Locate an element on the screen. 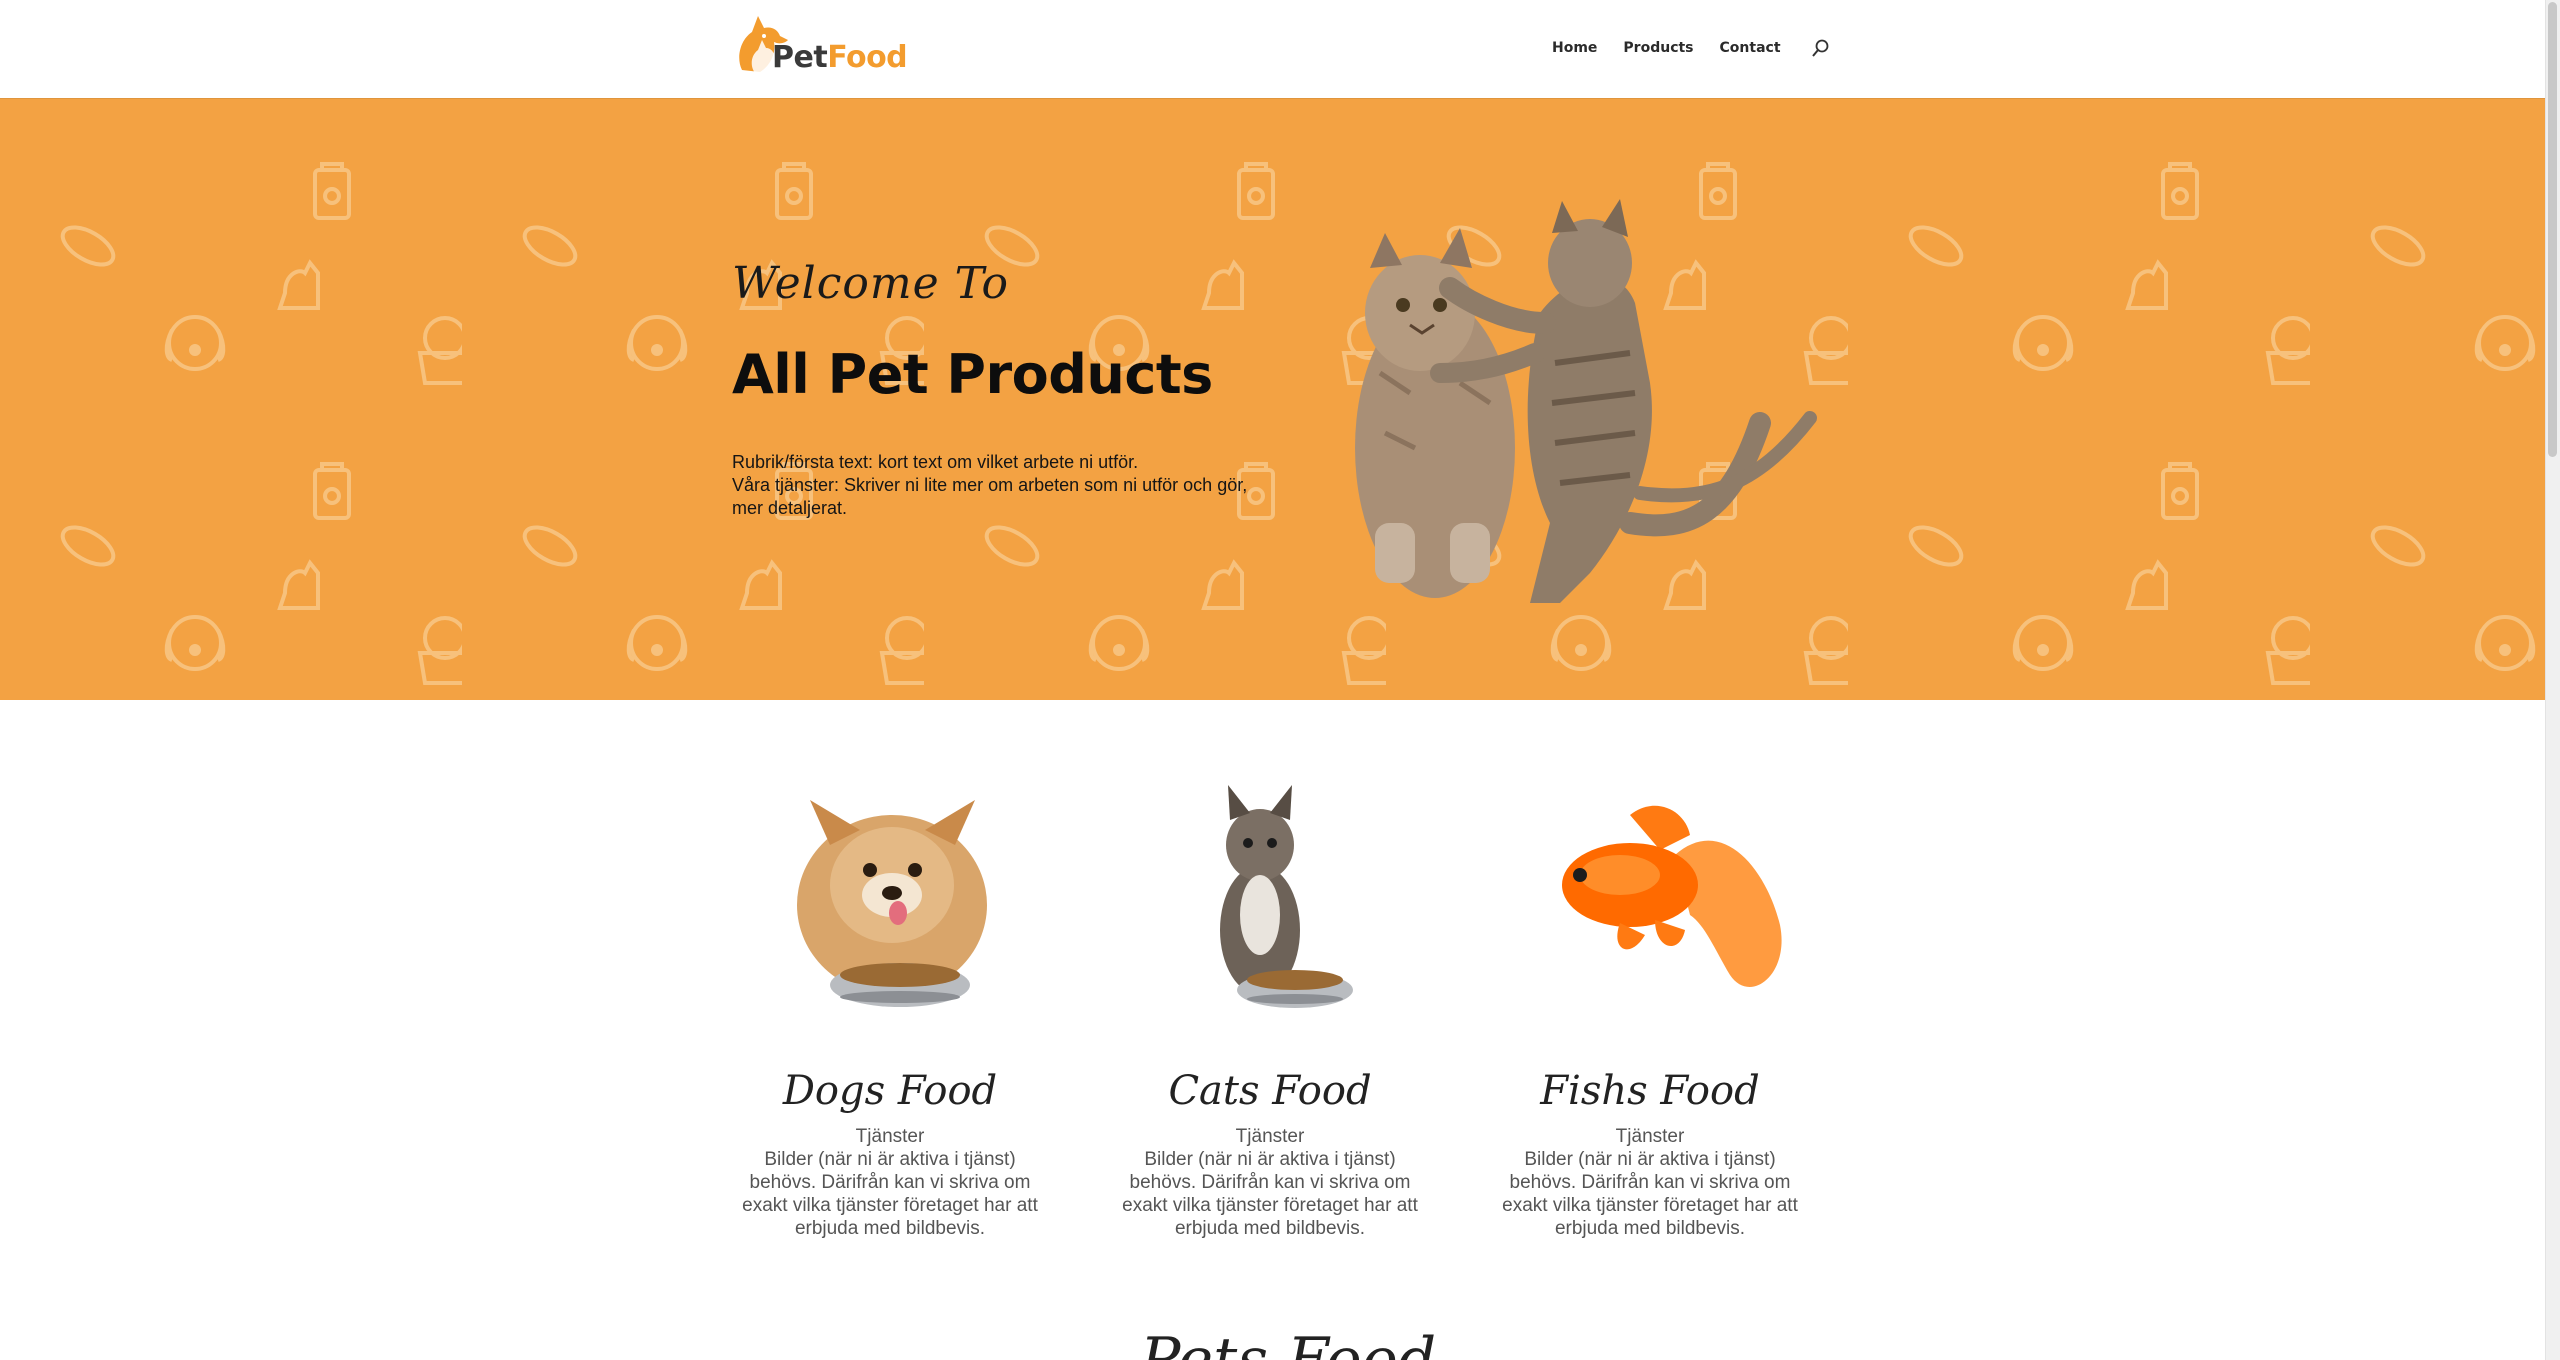  main-nav: Home Products Contact is located at coordinates (1691, 48).